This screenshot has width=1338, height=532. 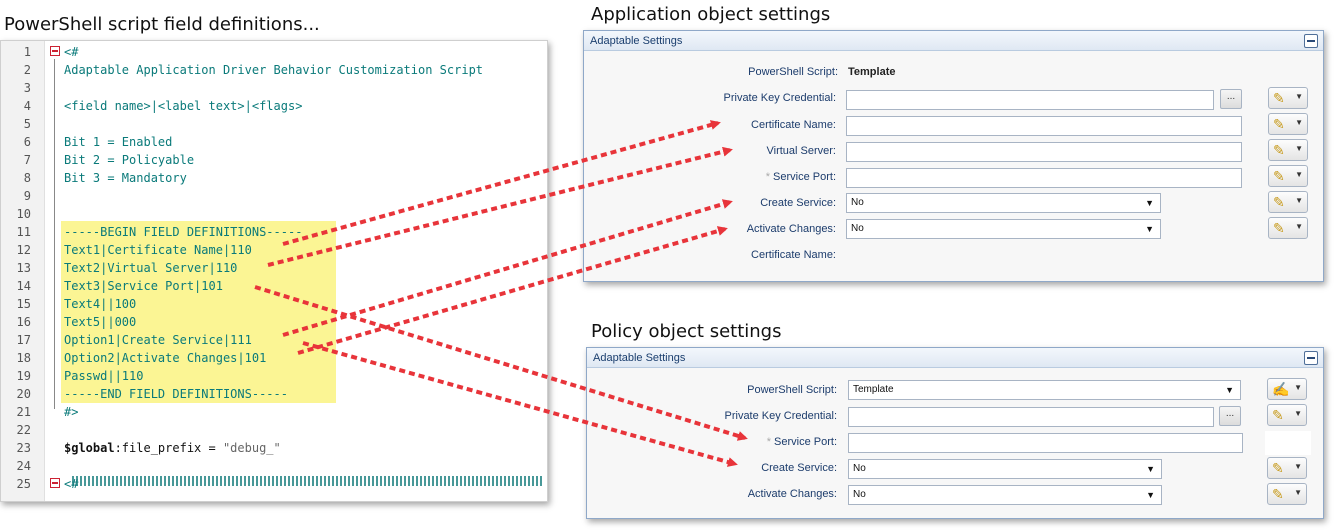 I want to click on code-line: 22, so click(x=274, y=430).